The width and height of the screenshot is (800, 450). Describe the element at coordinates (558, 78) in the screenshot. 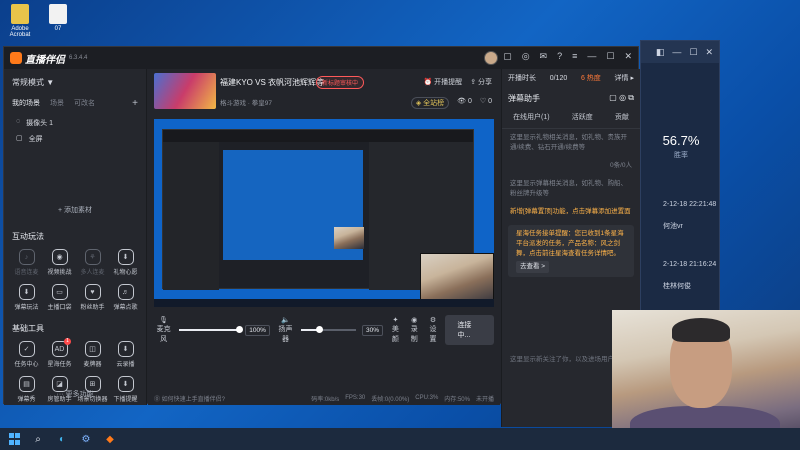

I see `audience-count: 0/120` at that location.